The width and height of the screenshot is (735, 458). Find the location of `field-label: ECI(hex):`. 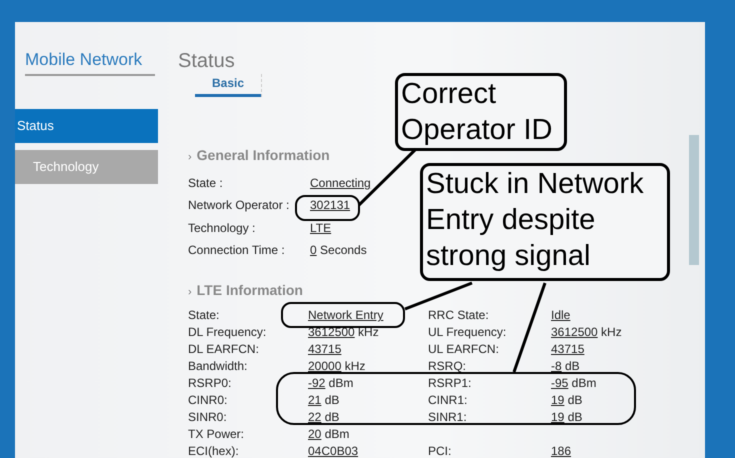

field-label: ECI(hex): is located at coordinates (213, 451).